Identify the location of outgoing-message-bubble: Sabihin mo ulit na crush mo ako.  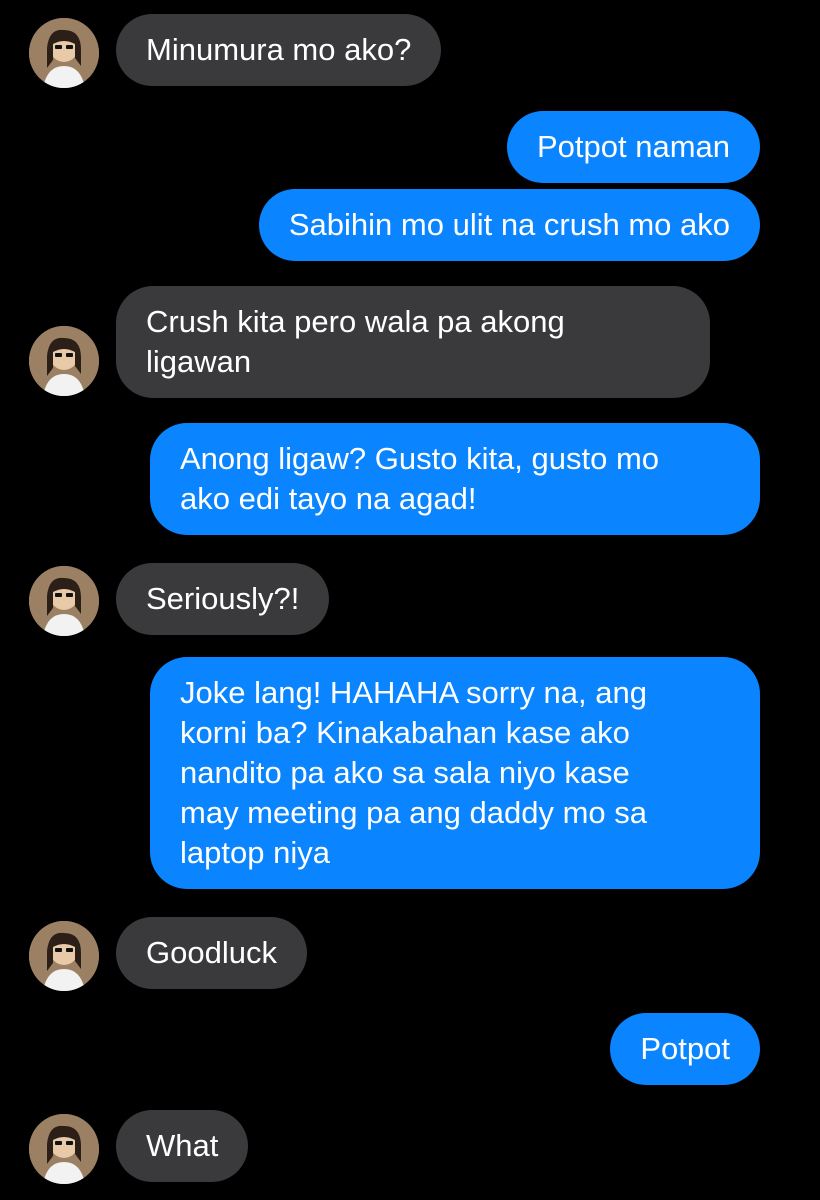
(509, 225).